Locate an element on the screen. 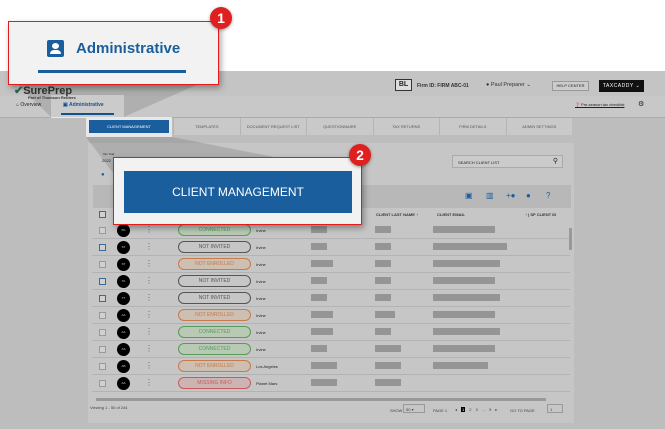 The width and height of the screenshot is (665, 429). help-icon: ? is located at coordinates (548, 195).